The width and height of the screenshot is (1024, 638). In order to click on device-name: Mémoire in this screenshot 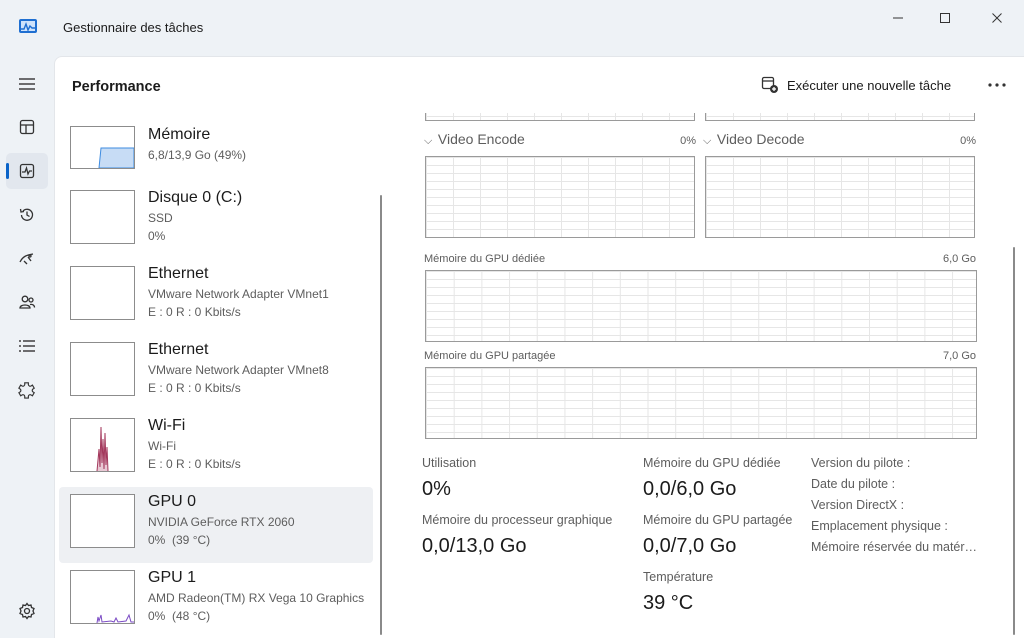, I will do `click(179, 134)`.